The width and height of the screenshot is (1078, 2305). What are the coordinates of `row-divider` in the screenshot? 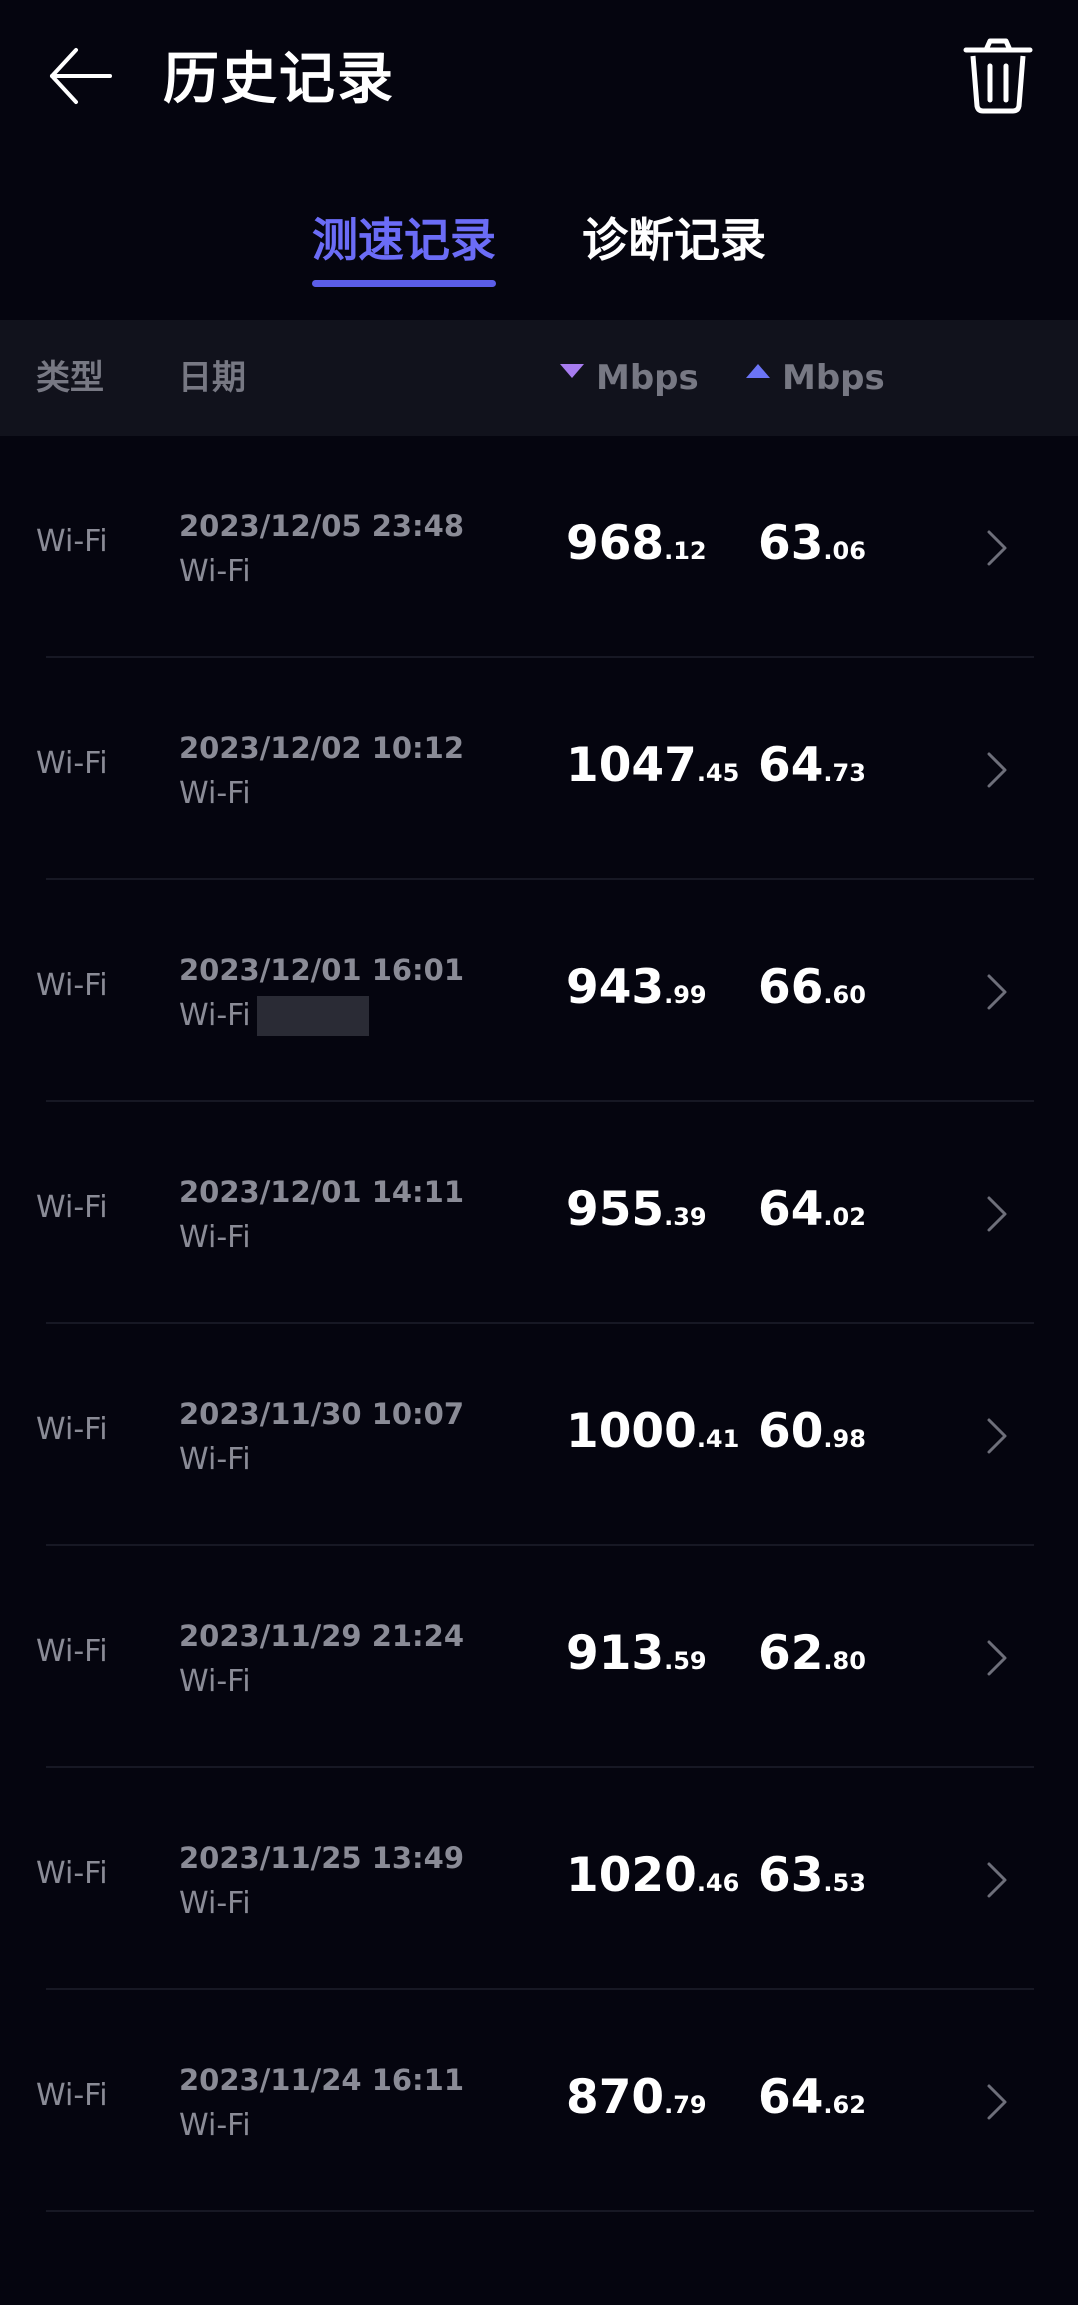 It's located at (540, 2211).